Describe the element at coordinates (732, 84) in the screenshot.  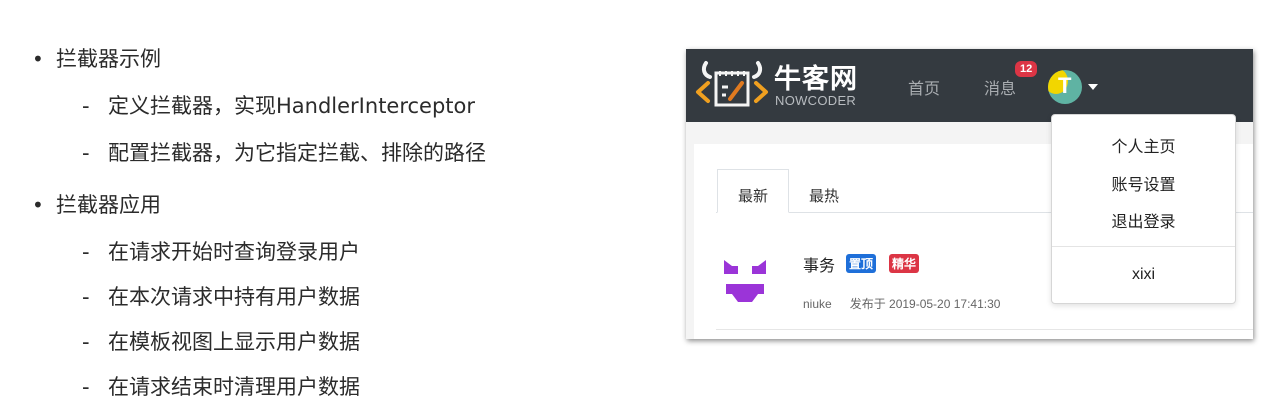
I see `nowcoder-logo-icon` at that location.